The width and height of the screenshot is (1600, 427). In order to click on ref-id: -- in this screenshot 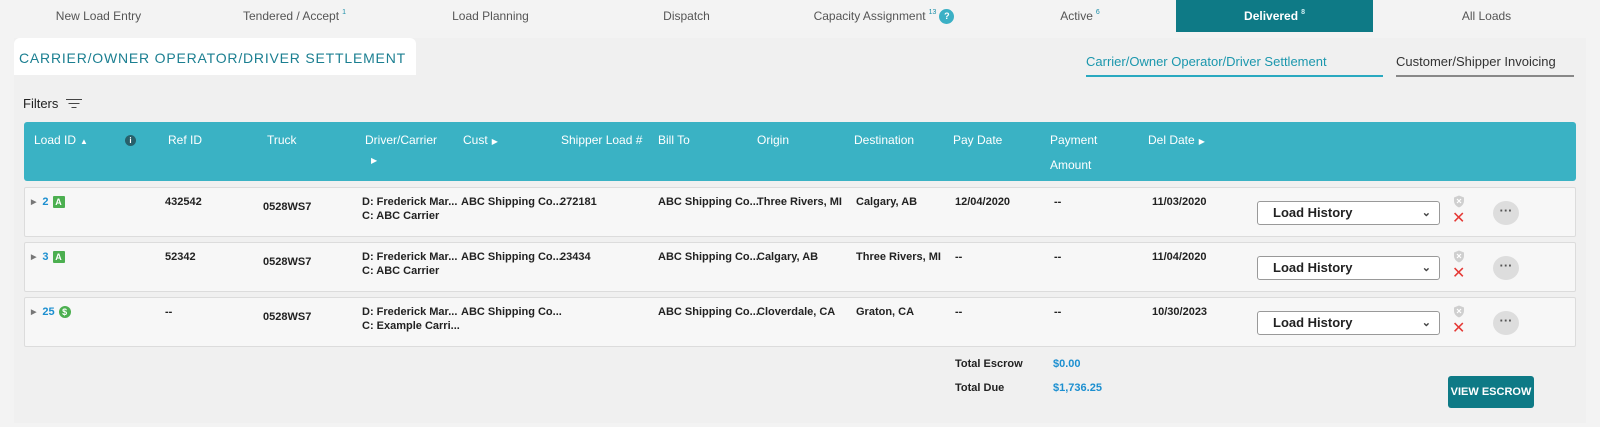, I will do `click(169, 312)`.